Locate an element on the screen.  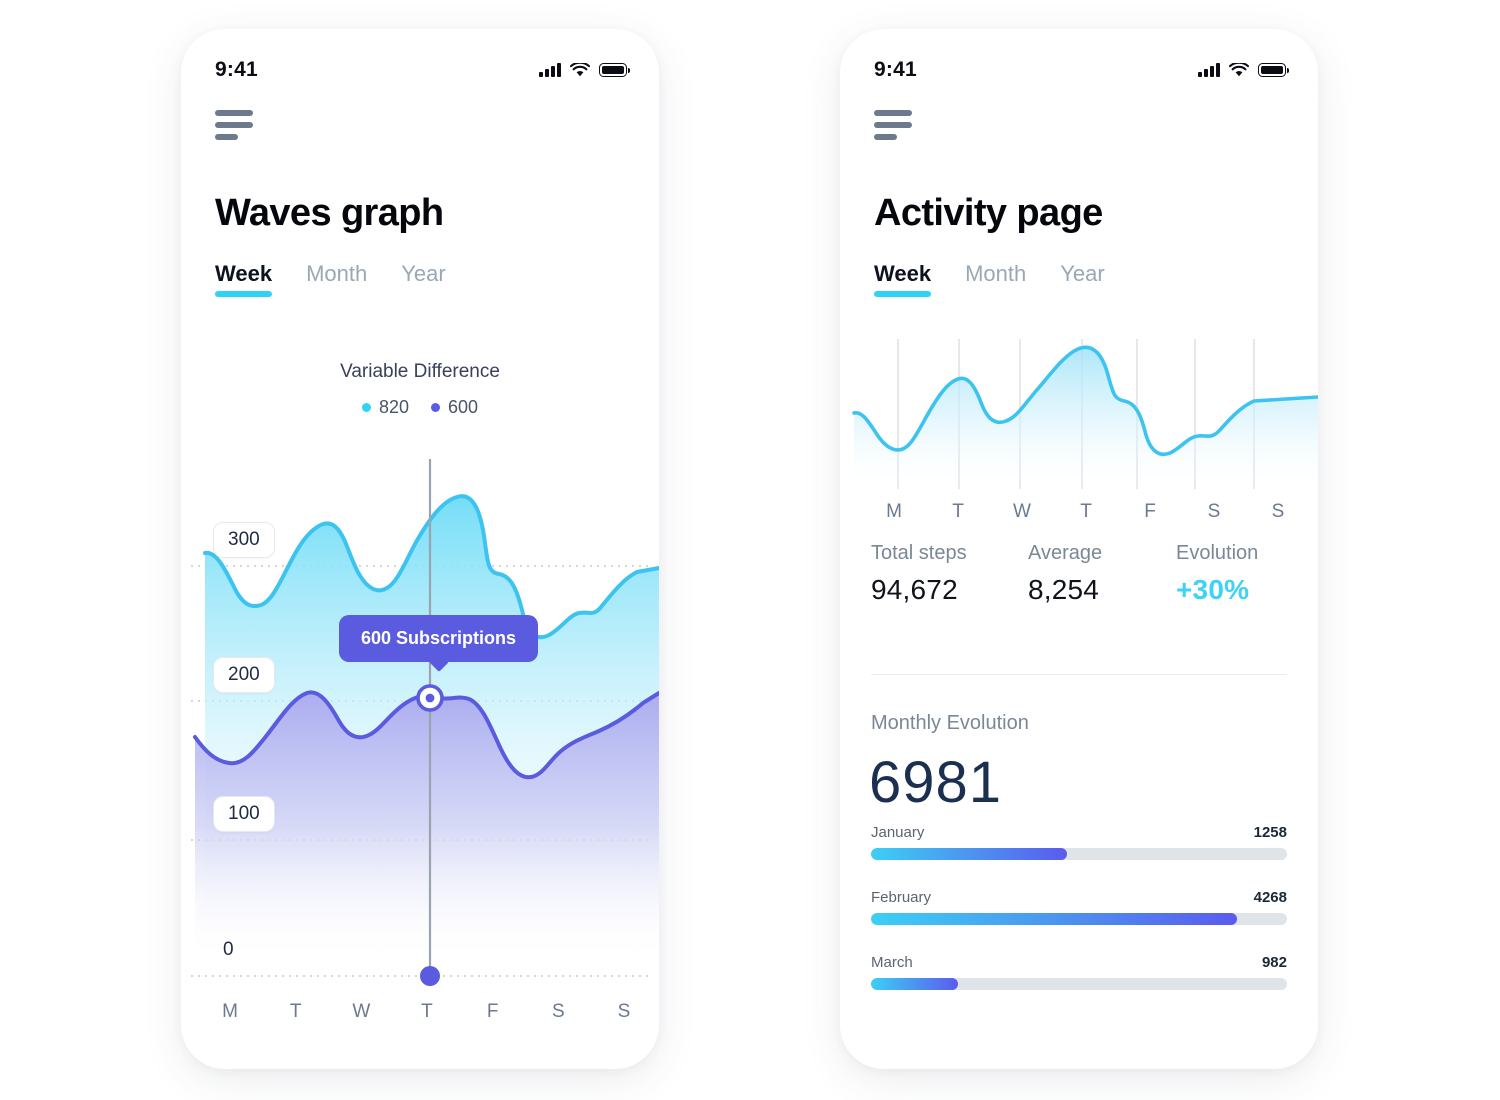
y-axis-label-300: 300 is located at coordinates (244, 540).